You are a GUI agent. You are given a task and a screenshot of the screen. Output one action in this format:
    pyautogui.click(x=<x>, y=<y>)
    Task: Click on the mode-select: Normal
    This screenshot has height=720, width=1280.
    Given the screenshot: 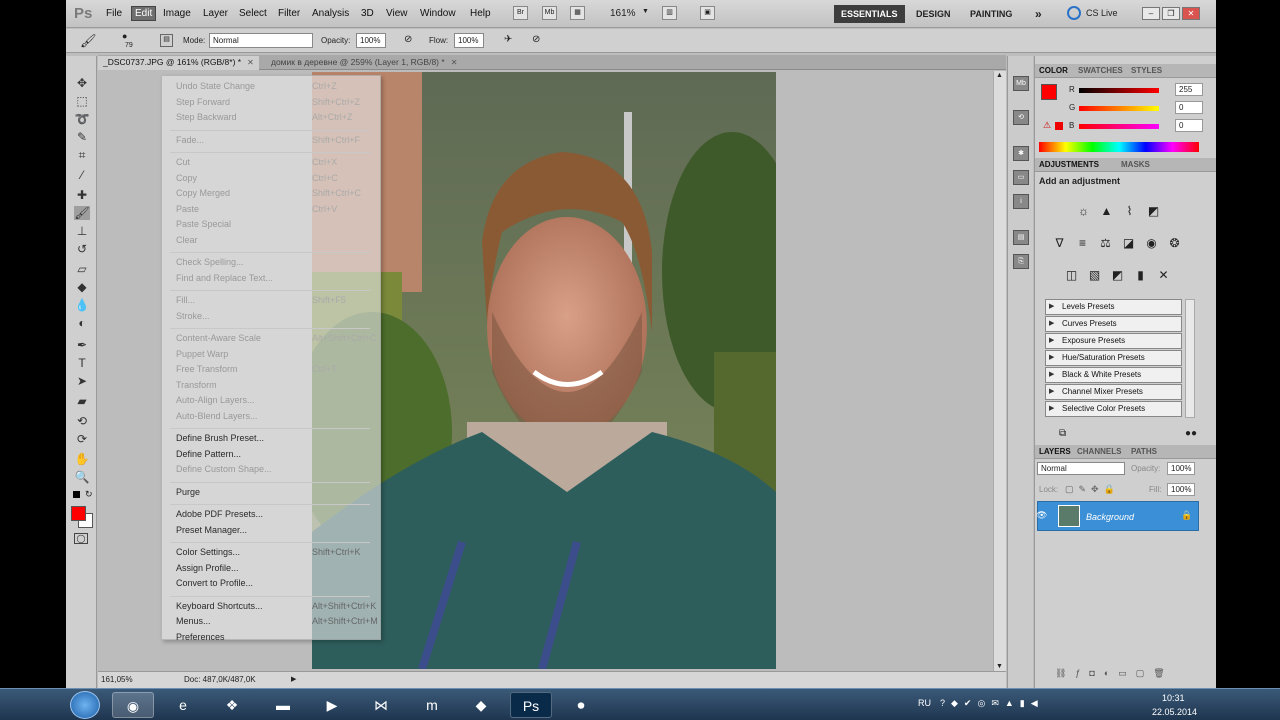 What is the action you would take?
    pyautogui.click(x=261, y=40)
    